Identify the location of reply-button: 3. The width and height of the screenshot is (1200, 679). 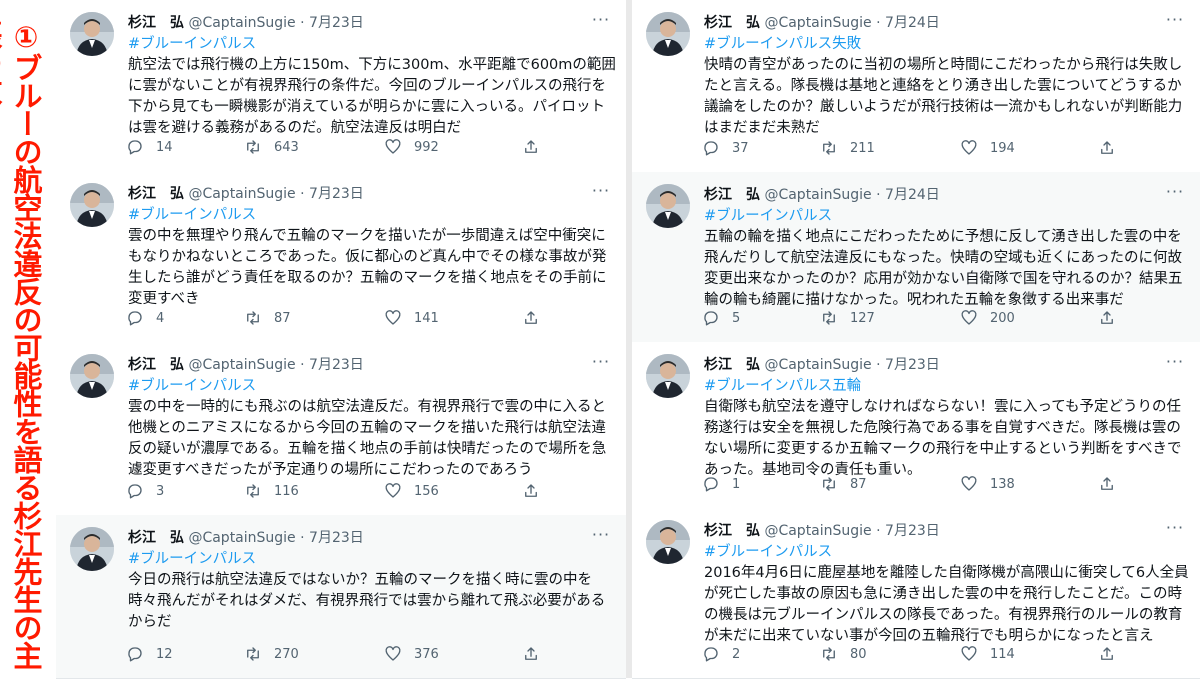
(145, 491).